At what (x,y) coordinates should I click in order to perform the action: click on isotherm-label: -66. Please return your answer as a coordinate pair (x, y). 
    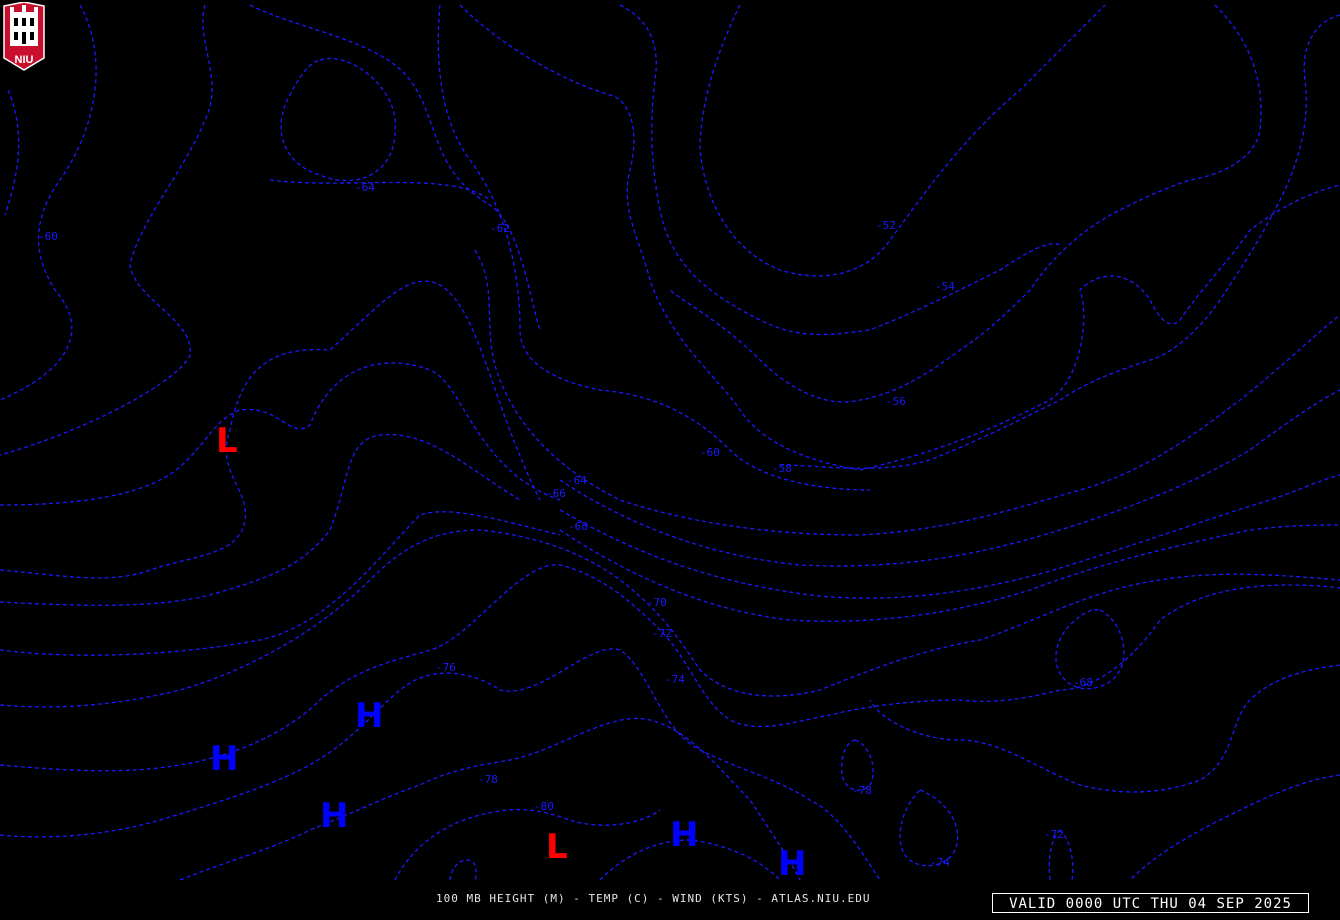
    Looking at the image, I should click on (556, 493).